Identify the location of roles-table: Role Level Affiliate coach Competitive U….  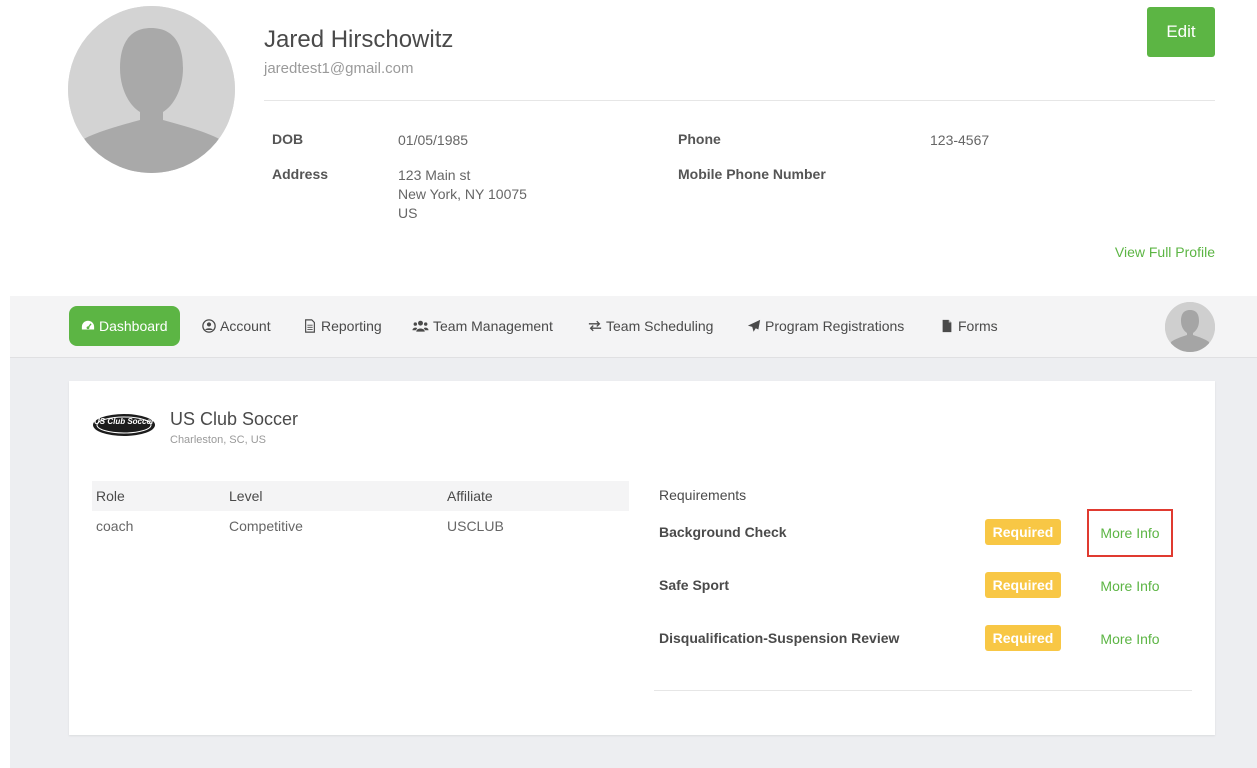
(360, 511).